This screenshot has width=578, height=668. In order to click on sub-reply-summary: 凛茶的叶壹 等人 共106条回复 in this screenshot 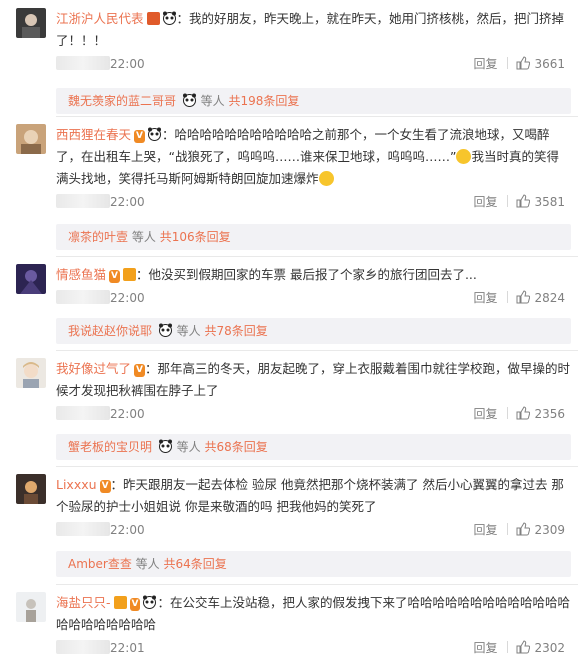, I will do `click(313, 237)`.